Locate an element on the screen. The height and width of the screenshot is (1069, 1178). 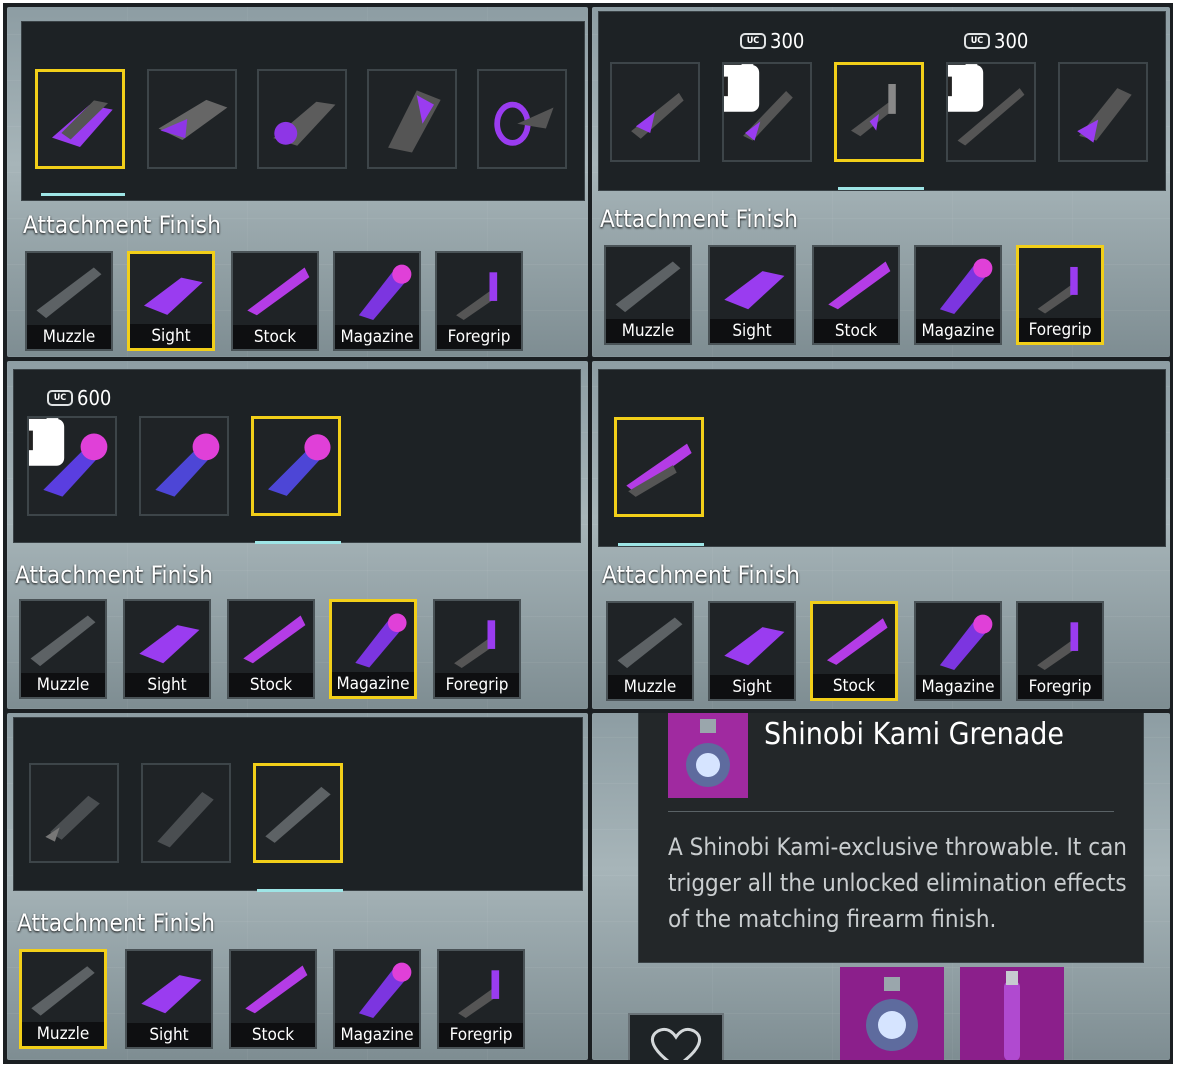
canister-icon is located at coordinates (1012, 1015).